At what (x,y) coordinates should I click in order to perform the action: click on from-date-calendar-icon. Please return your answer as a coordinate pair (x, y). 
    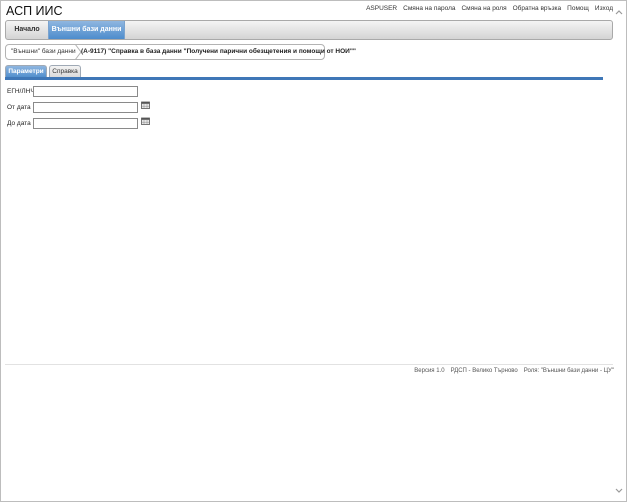
    Looking at the image, I should click on (145, 105).